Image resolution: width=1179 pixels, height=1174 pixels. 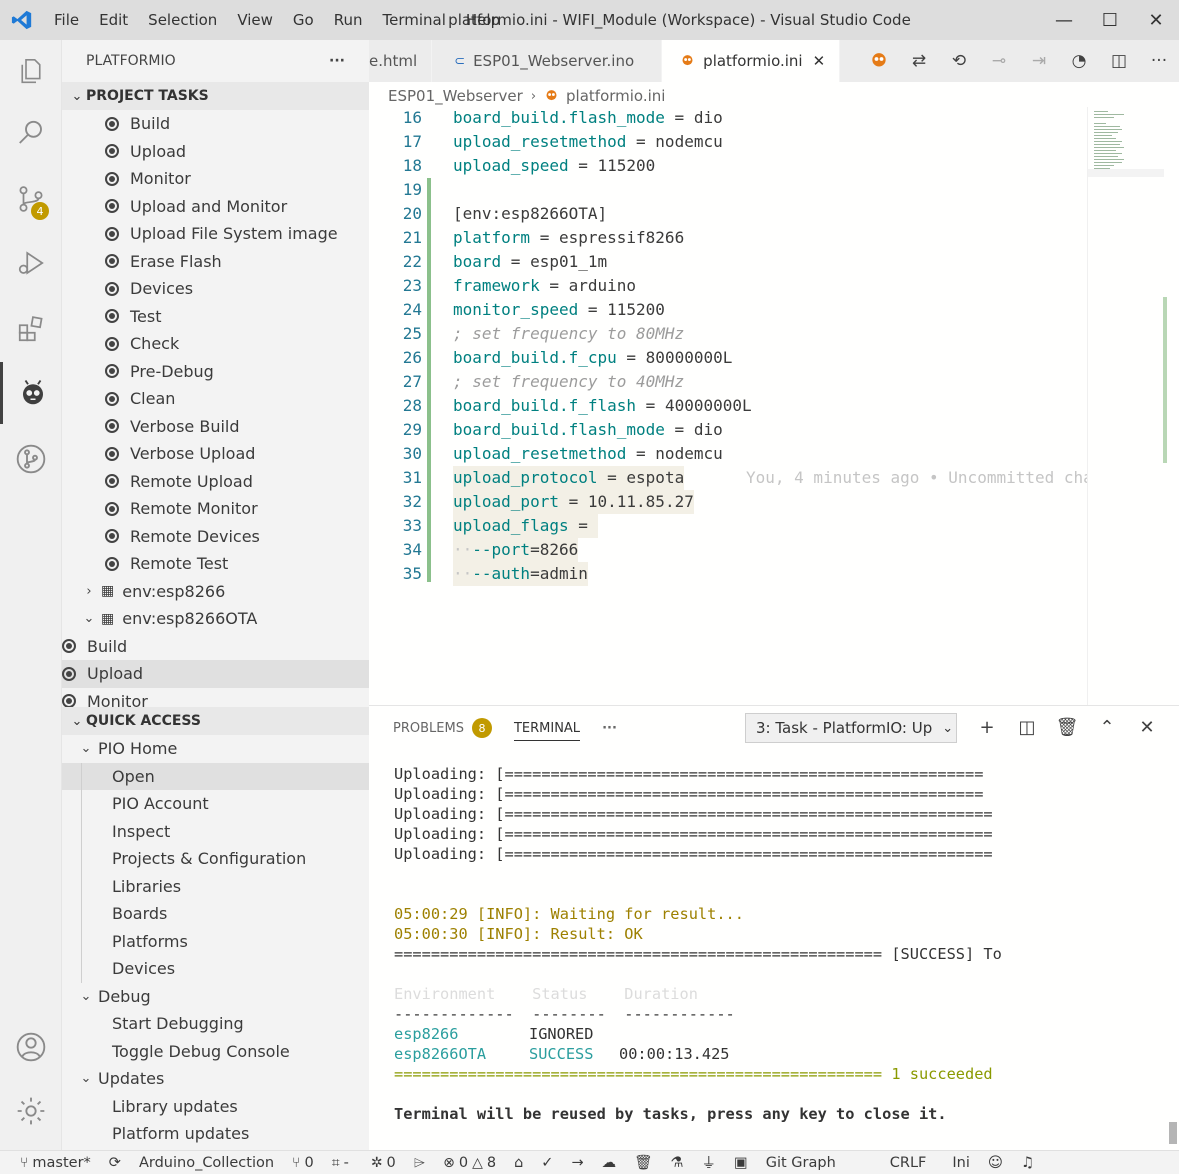 What do you see at coordinates (483, 20) in the screenshot?
I see `menu-help: Help` at bounding box center [483, 20].